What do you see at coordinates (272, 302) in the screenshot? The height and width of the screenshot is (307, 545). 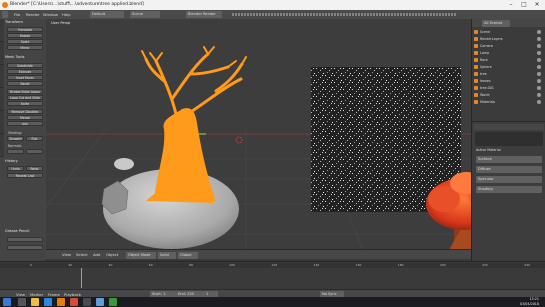 I see `windows-taskbar: 15:21 03/04/2018` at bounding box center [272, 302].